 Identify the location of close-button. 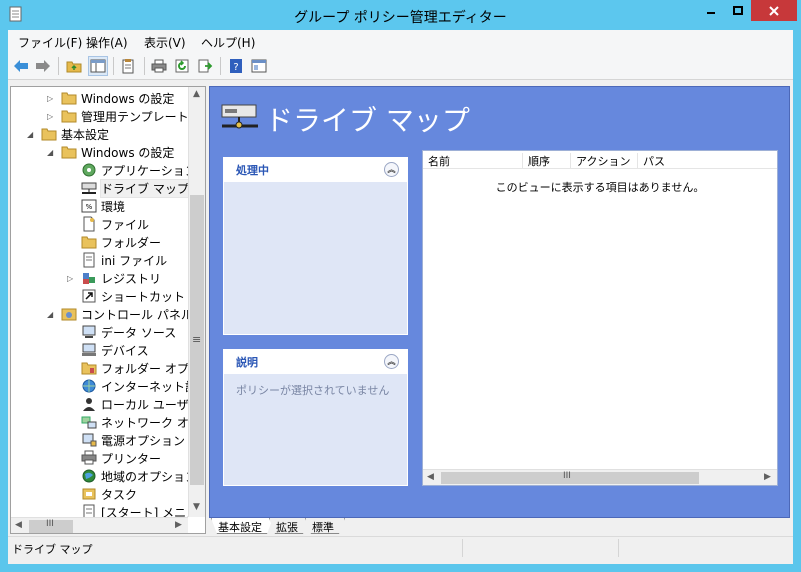
(774, 10).